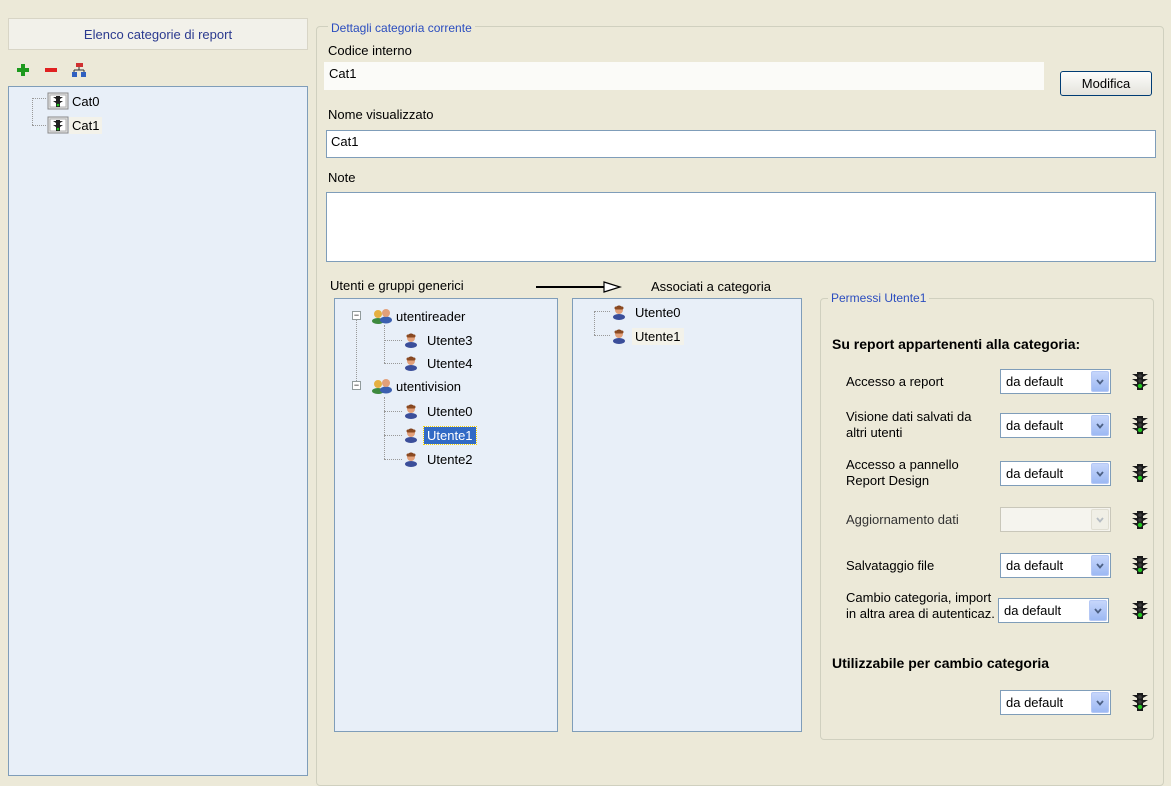  What do you see at coordinates (431, 316) in the screenshot?
I see `group-label: utentireader` at bounding box center [431, 316].